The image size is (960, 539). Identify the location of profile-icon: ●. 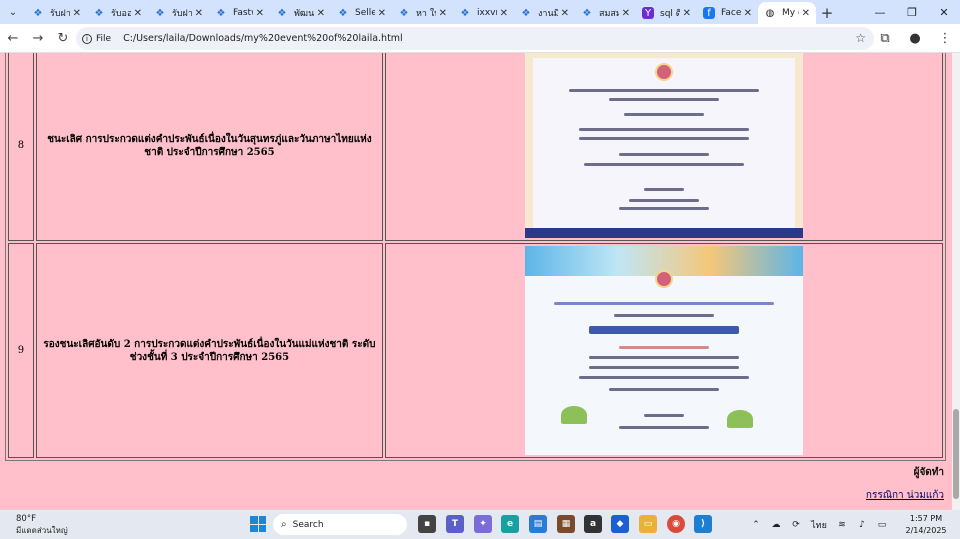
(915, 38).